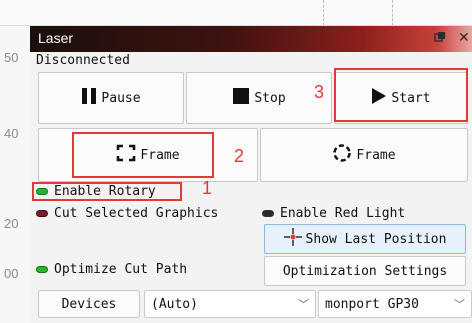  I want to click on panel-title: Laser, so click(56, 38).